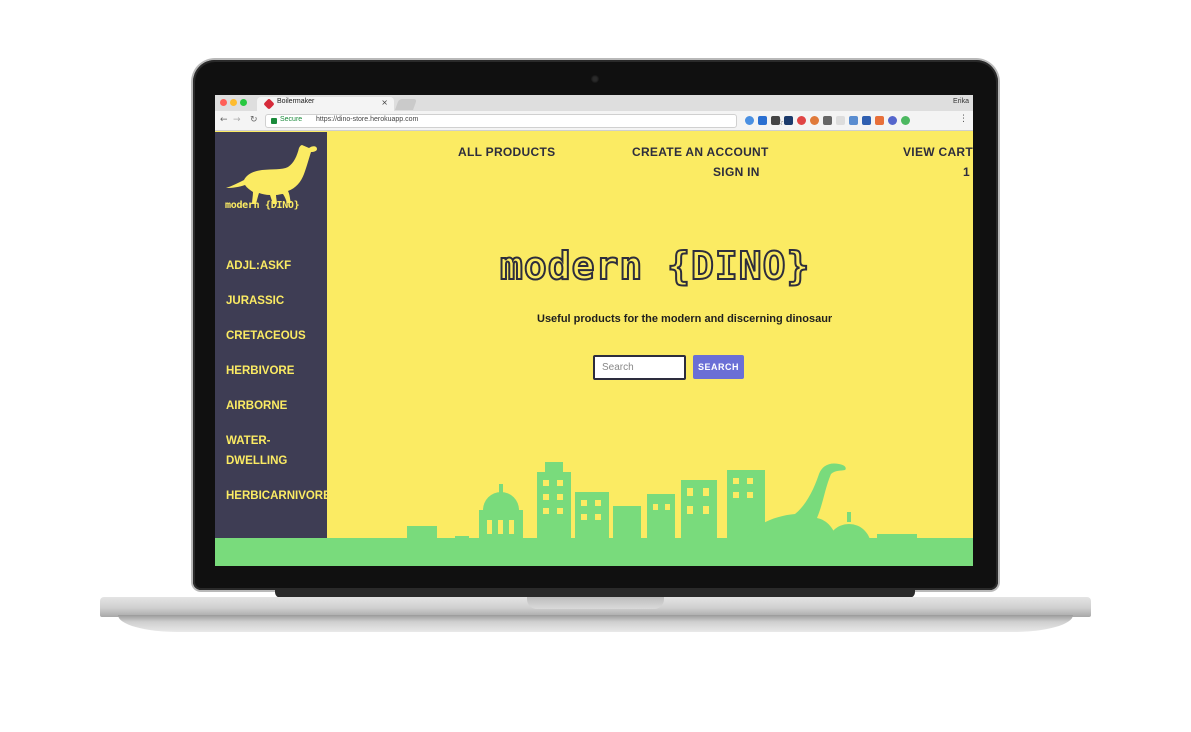  What do you see at coordinates (325, 104) in the screenshot?
I see `browser-tab: Boilermaker ×` at bounding box center [325, 104].